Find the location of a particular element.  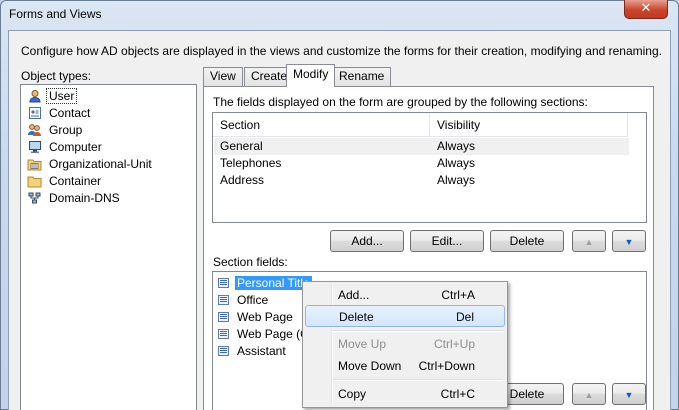

object-type-domain-dns: Domain-DNS is located at coordinates (74, 197).